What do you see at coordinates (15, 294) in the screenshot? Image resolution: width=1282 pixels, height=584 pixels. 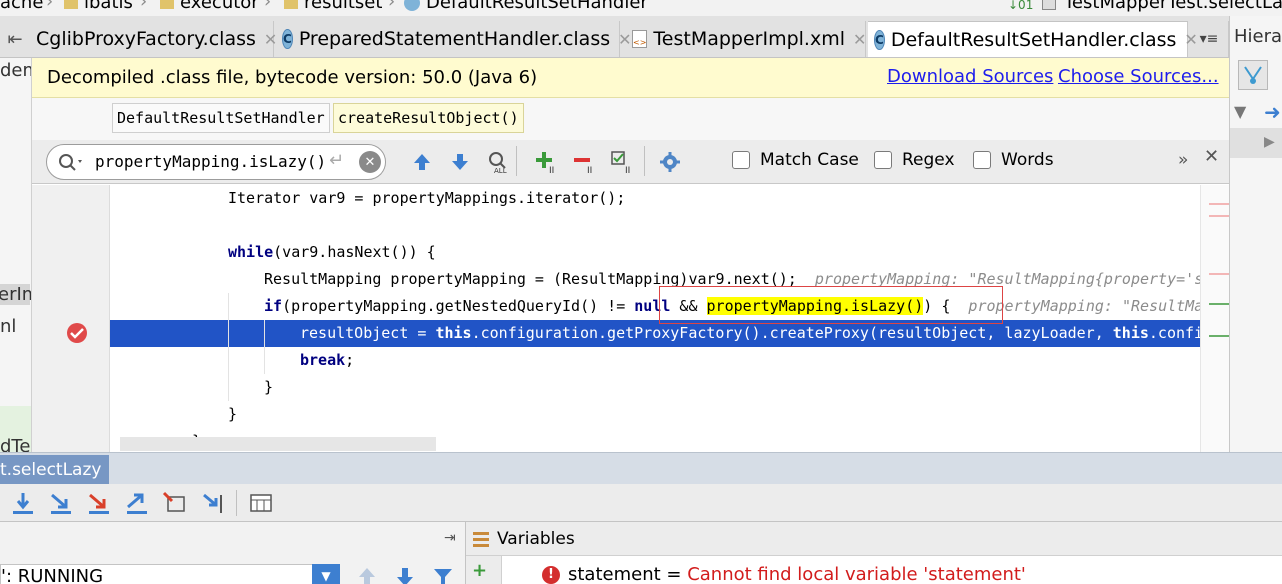 I see `project-item: erIm` at bounding box center [15, 294].